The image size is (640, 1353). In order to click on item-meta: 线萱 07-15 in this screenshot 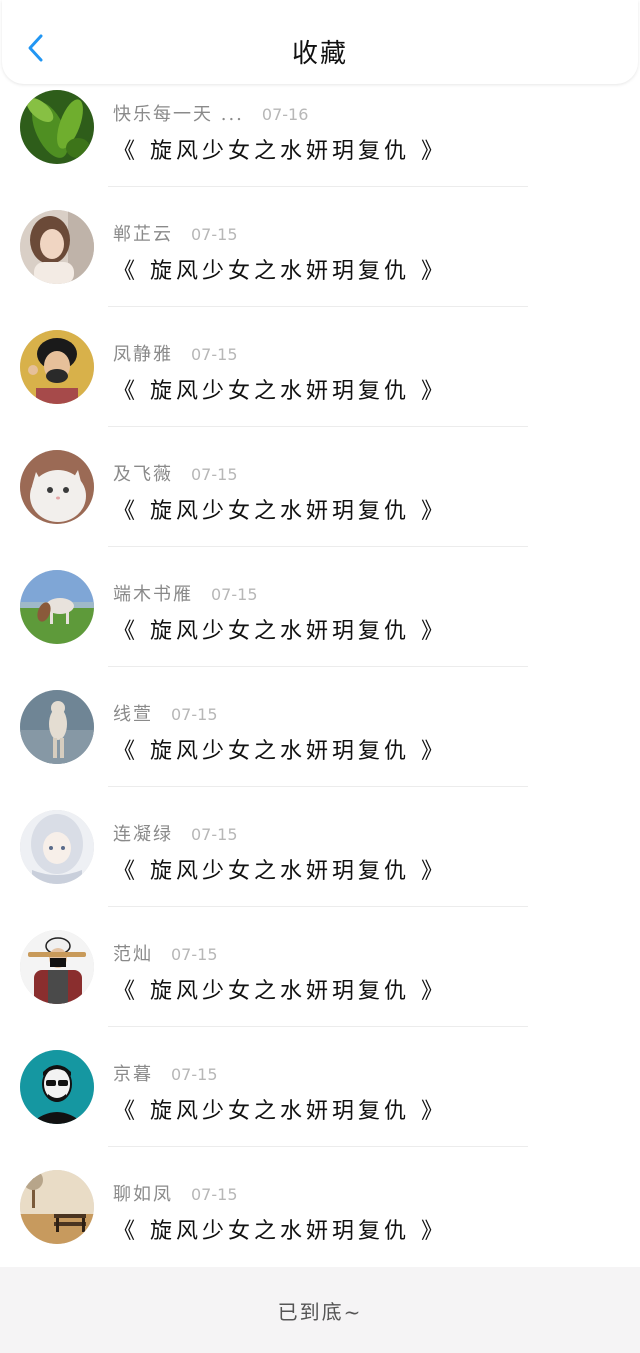, I will do `click(165, 713)`.